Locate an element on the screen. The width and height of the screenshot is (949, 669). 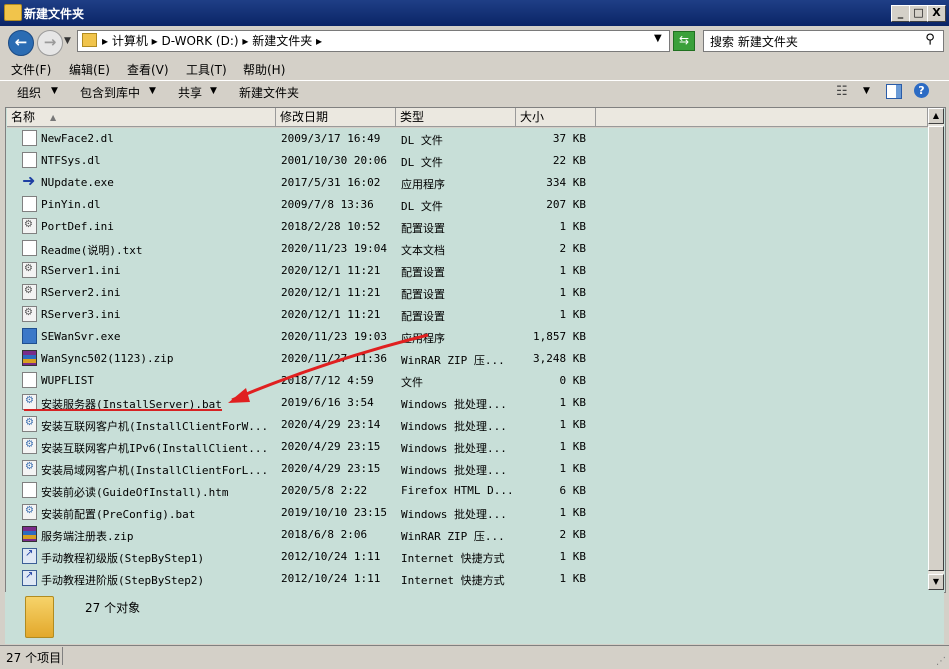
folder-icon is located at coordinates (39, 617).